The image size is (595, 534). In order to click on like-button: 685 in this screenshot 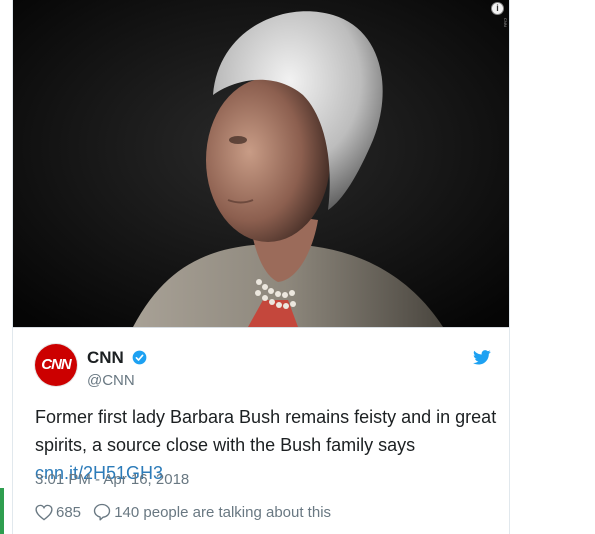, I will do `click(62, 512)`.